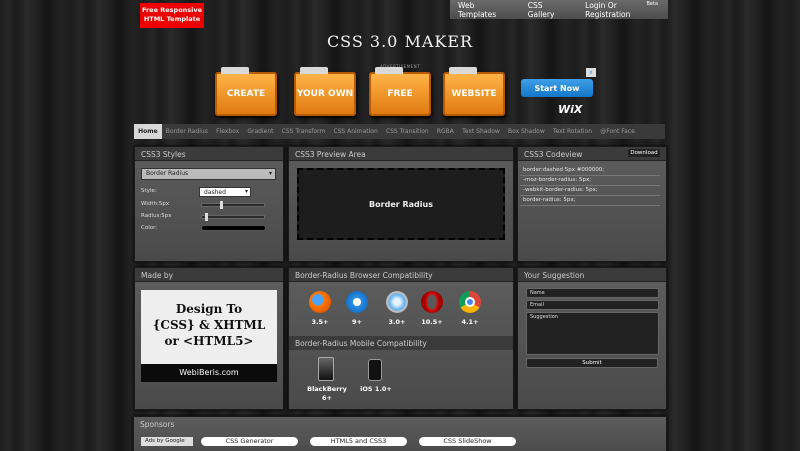 The width and height of the screenshot is (800, 451). What do you see at coordinates (148, 131) in the screenshot?
I see `tab-home: Home` at bounding box center [148, 131].